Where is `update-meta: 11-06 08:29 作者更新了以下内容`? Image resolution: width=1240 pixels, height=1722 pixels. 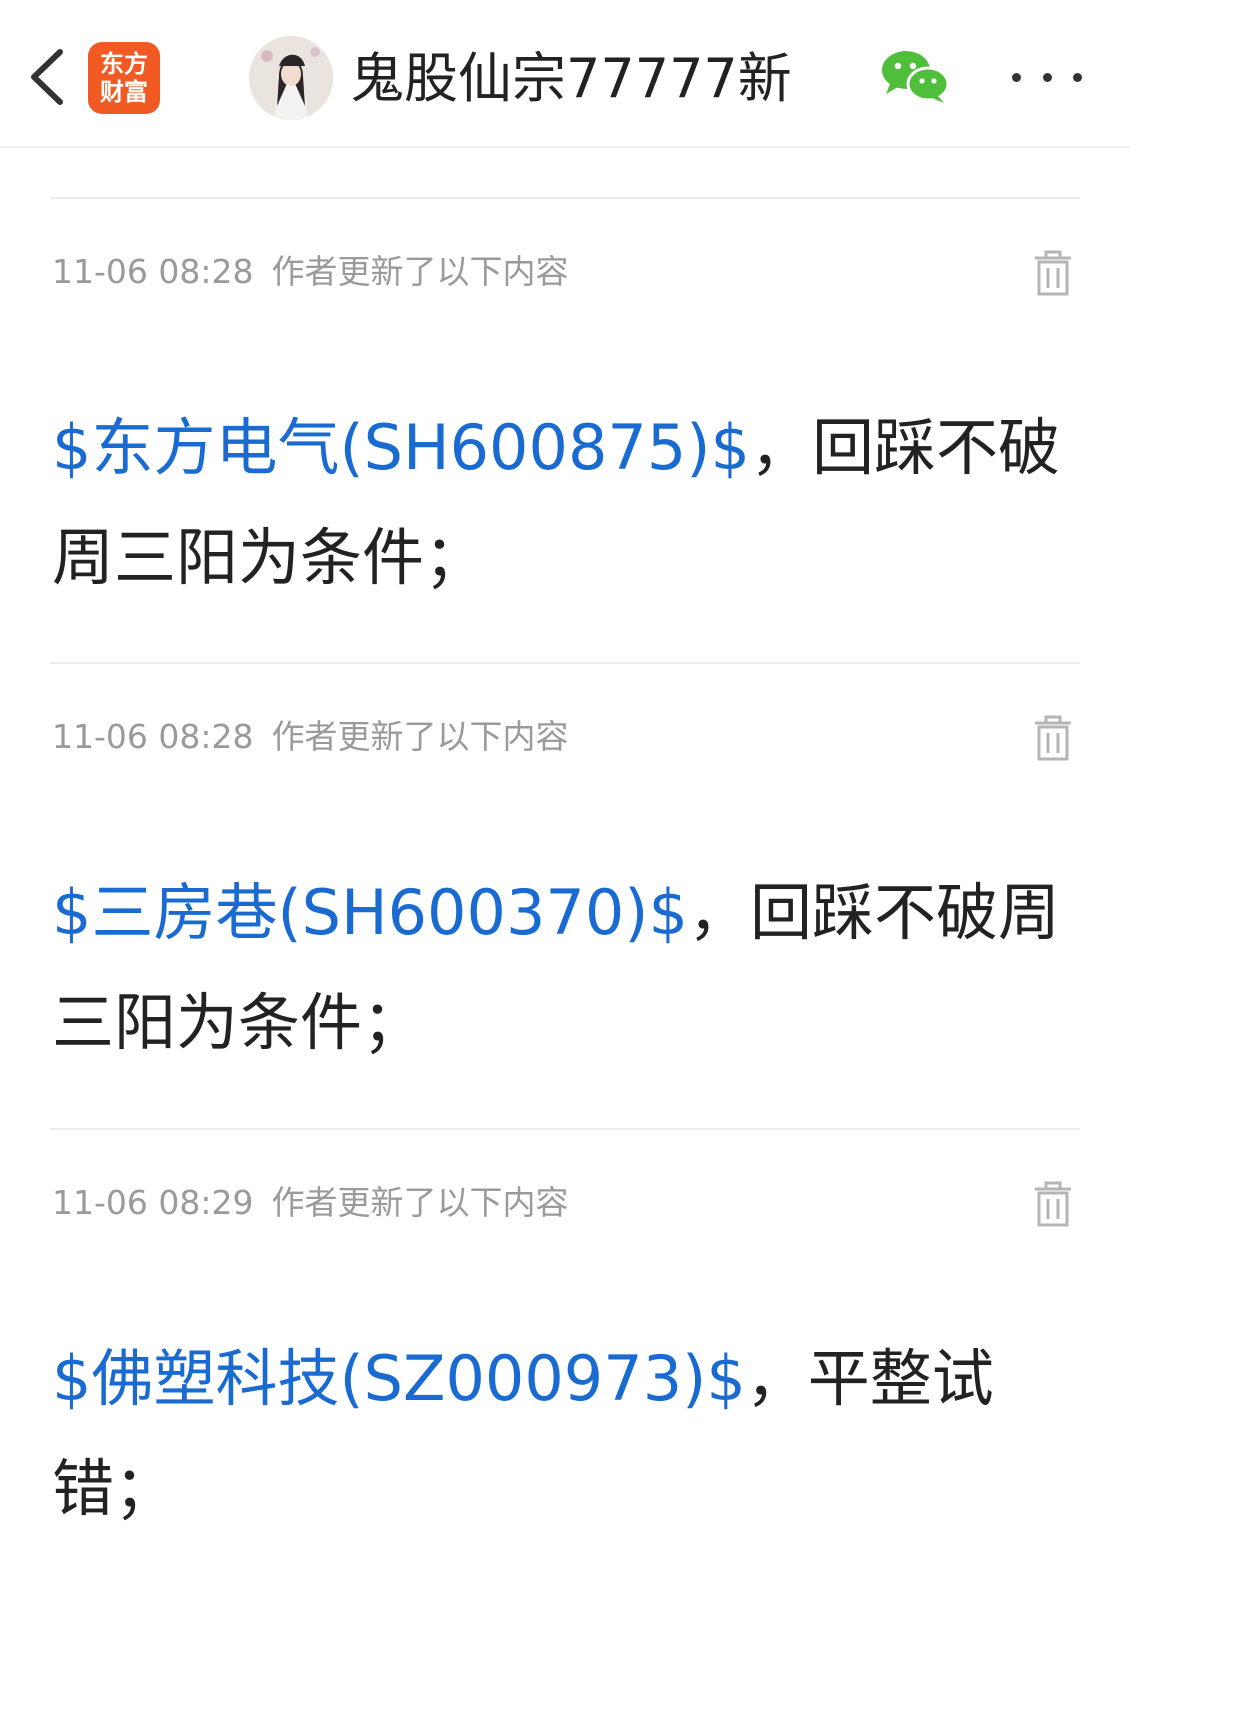
update-meta: 11-06 08:29 作者更新了以下内容 is located at coordinates (310, 1203).